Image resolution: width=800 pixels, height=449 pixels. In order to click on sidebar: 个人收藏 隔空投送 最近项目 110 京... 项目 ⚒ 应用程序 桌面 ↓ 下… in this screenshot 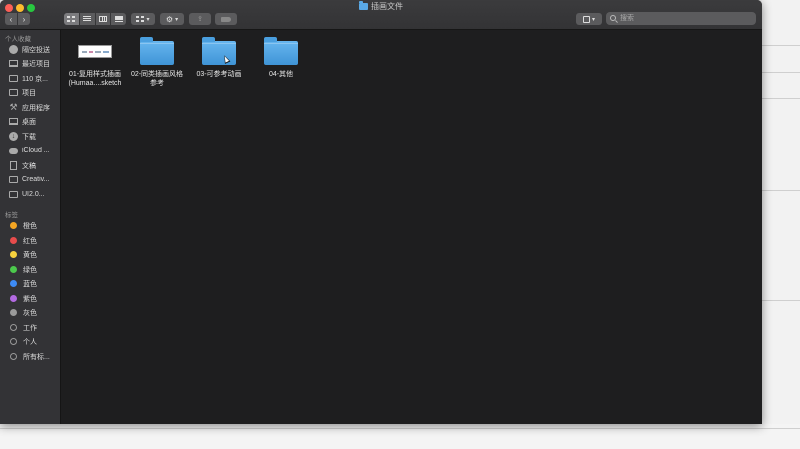, I will do `click(30, 227)`.